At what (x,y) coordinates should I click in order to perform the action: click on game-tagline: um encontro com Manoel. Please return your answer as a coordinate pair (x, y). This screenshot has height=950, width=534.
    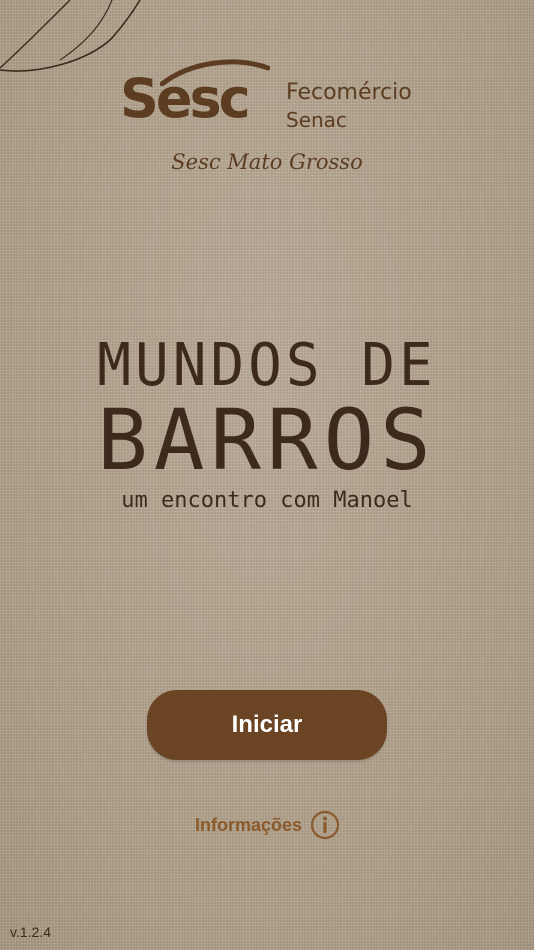
    Looking at the image, I should click on (267, 500).